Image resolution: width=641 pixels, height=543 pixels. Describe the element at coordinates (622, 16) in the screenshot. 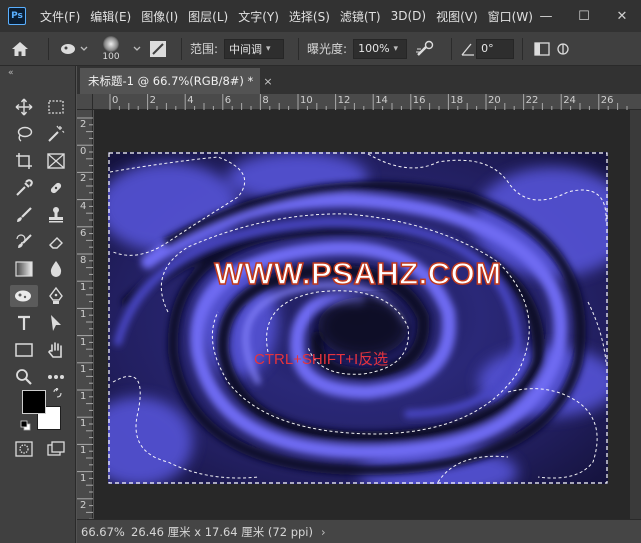

I see `close-button: ✕` at that location.